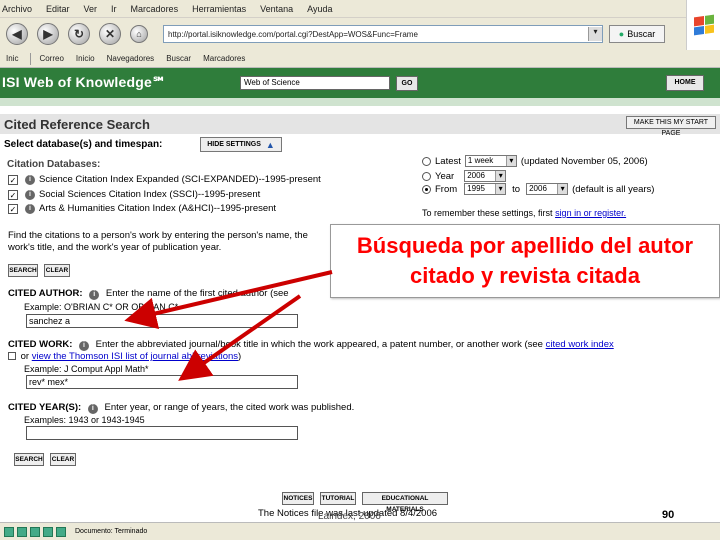 The image size is (720, 540). I want to click on ssci-checkbox: ✓, so click(13, 194).